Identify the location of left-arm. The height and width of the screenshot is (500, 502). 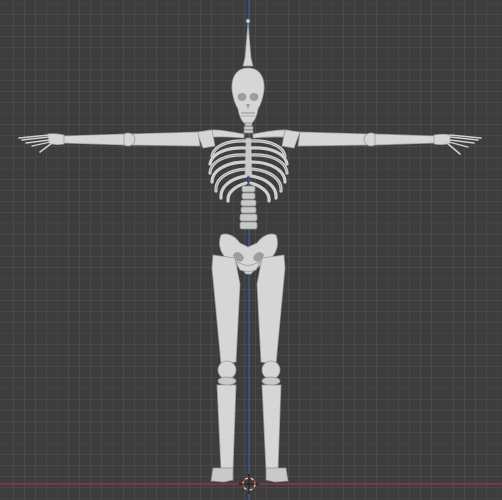
(109, 142).